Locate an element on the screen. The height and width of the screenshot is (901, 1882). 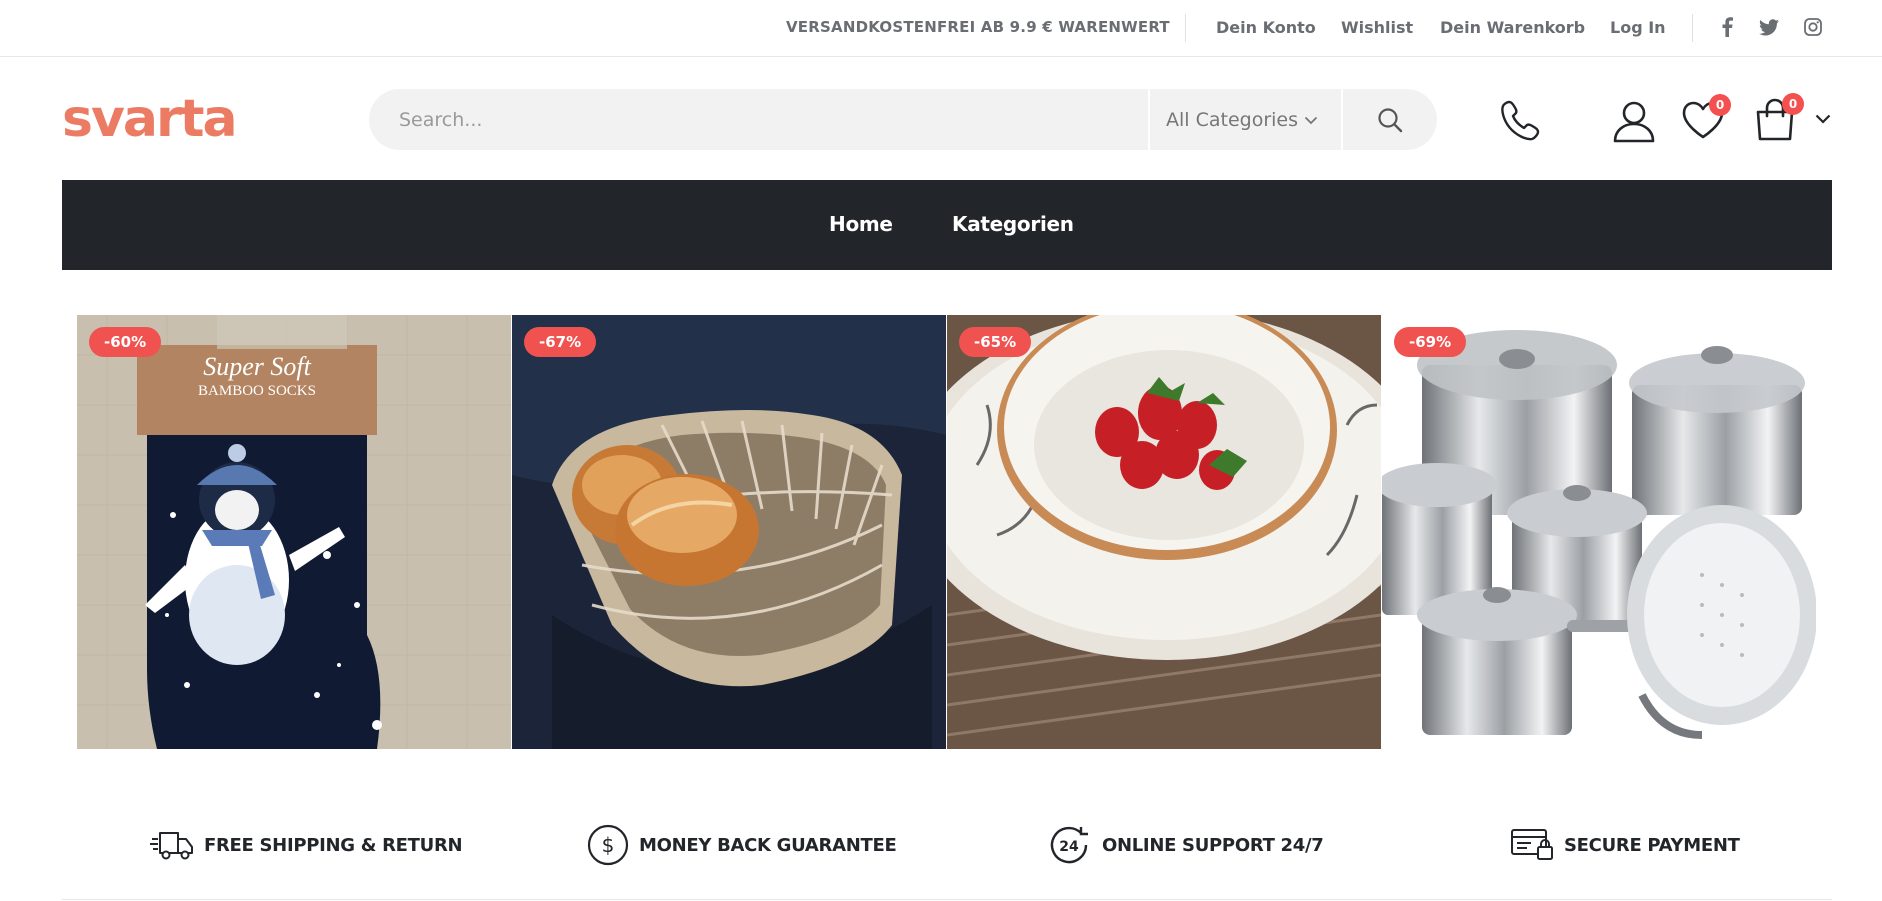
main-nav: Home Kategorien is located at coordinates (947, 225).